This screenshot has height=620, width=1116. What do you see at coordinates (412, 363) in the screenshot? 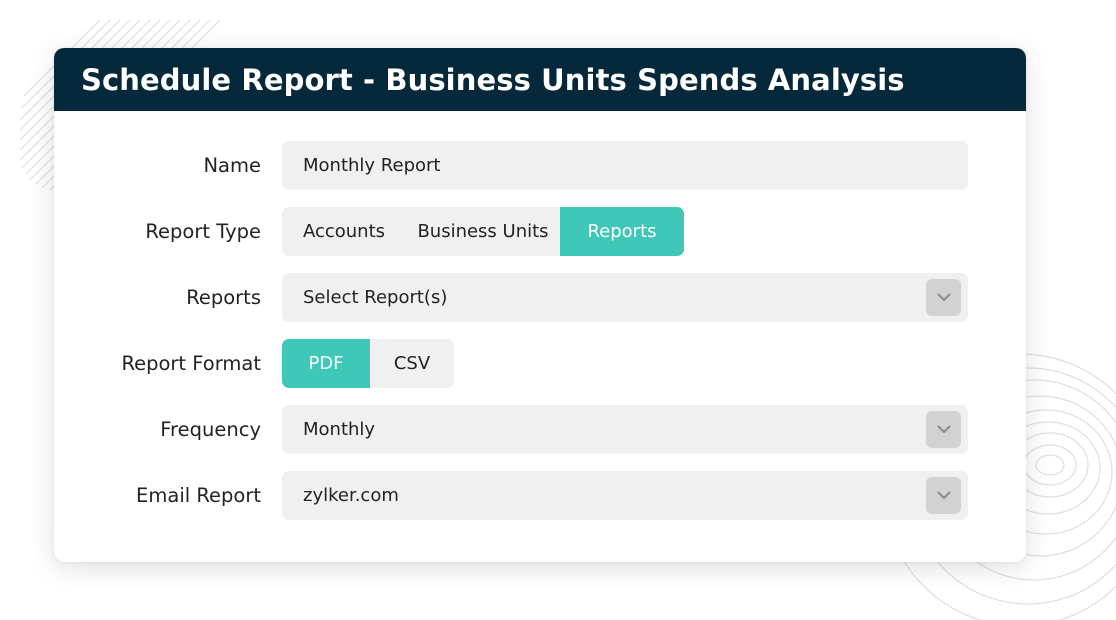
I see `report-format-option-csv: CSV` at bounding box center [412, 363].